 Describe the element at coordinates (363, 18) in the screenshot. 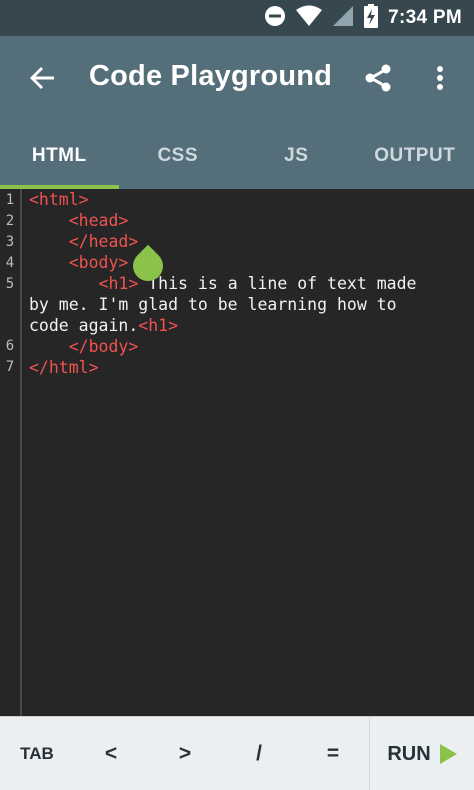

I see `status-icons: 7:34 PM` at that location.